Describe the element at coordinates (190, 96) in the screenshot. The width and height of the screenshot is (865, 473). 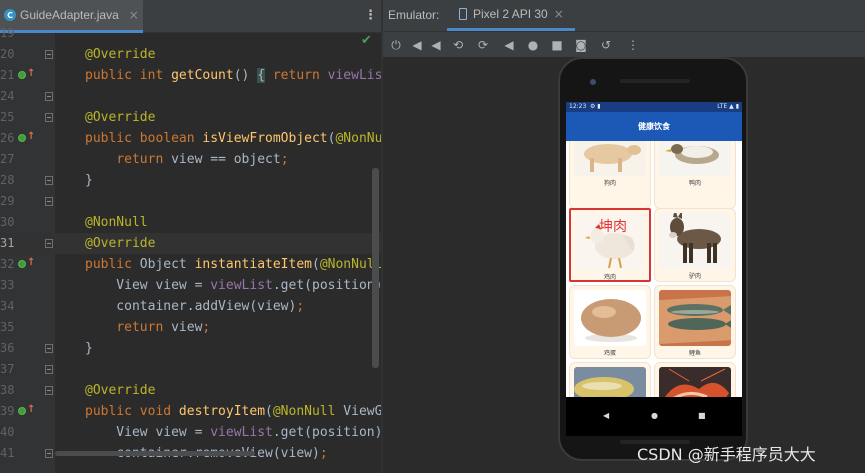
I see `code-line: 24` at that location.